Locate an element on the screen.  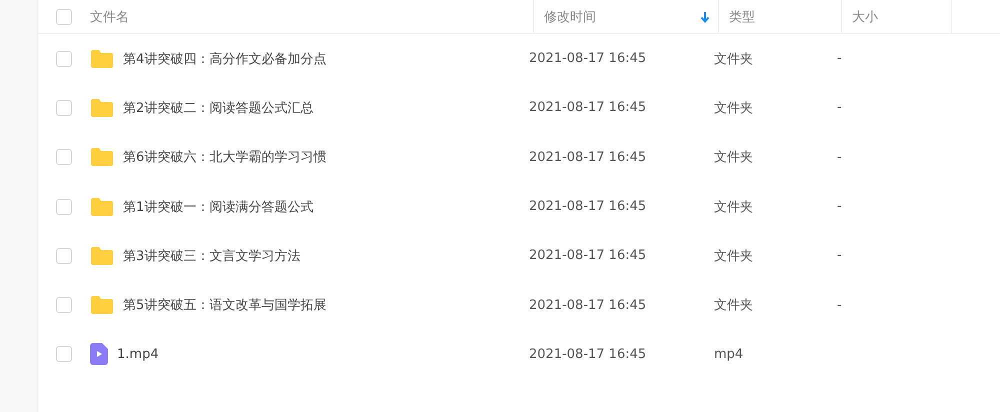
sort-arrow-icon is located at coordinates (705, 16).